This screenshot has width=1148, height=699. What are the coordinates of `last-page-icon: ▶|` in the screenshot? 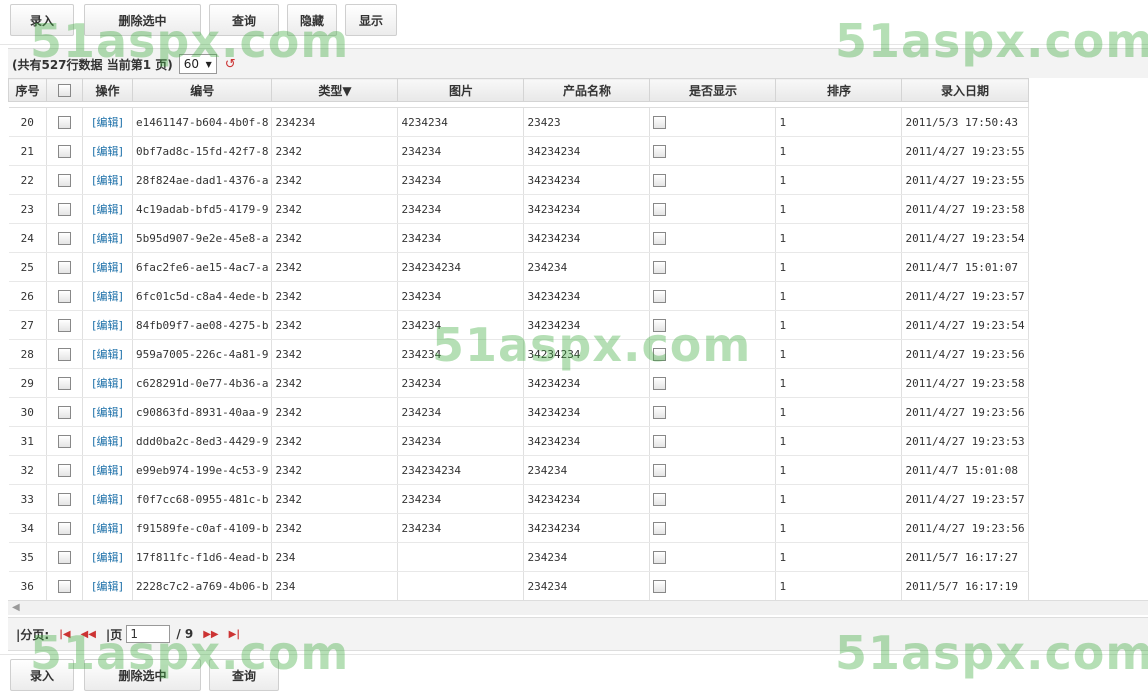 It's located at (234, 634).